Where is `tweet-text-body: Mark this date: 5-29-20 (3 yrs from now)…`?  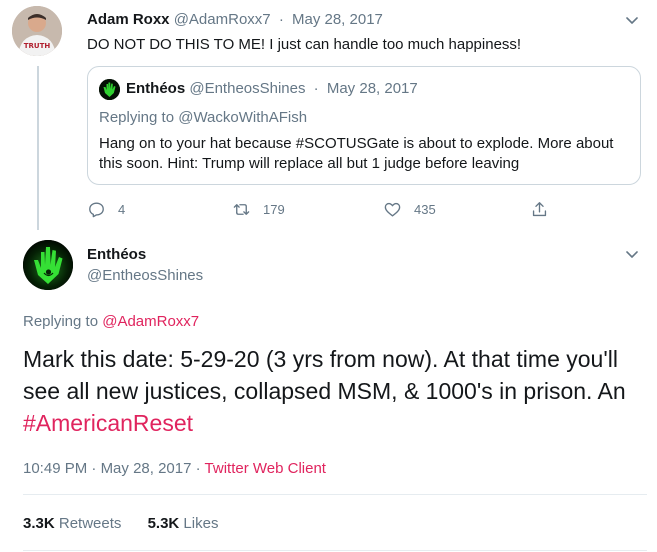
tweet-text-body: Mark this date: 5-29-20 (3 yrs from now)… is located at coordinates (324, 375).